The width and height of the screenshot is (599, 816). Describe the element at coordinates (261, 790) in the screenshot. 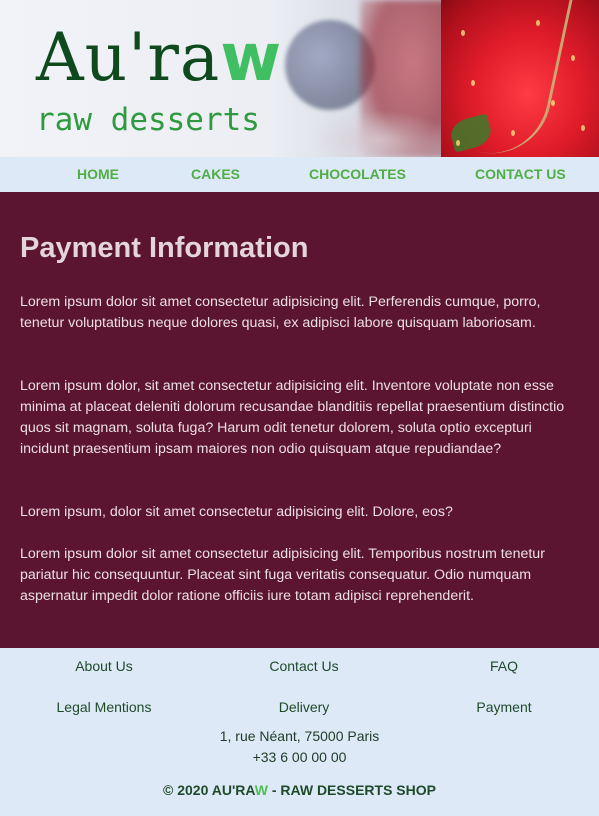

I see `copyright-accent-letter: W` at that location.